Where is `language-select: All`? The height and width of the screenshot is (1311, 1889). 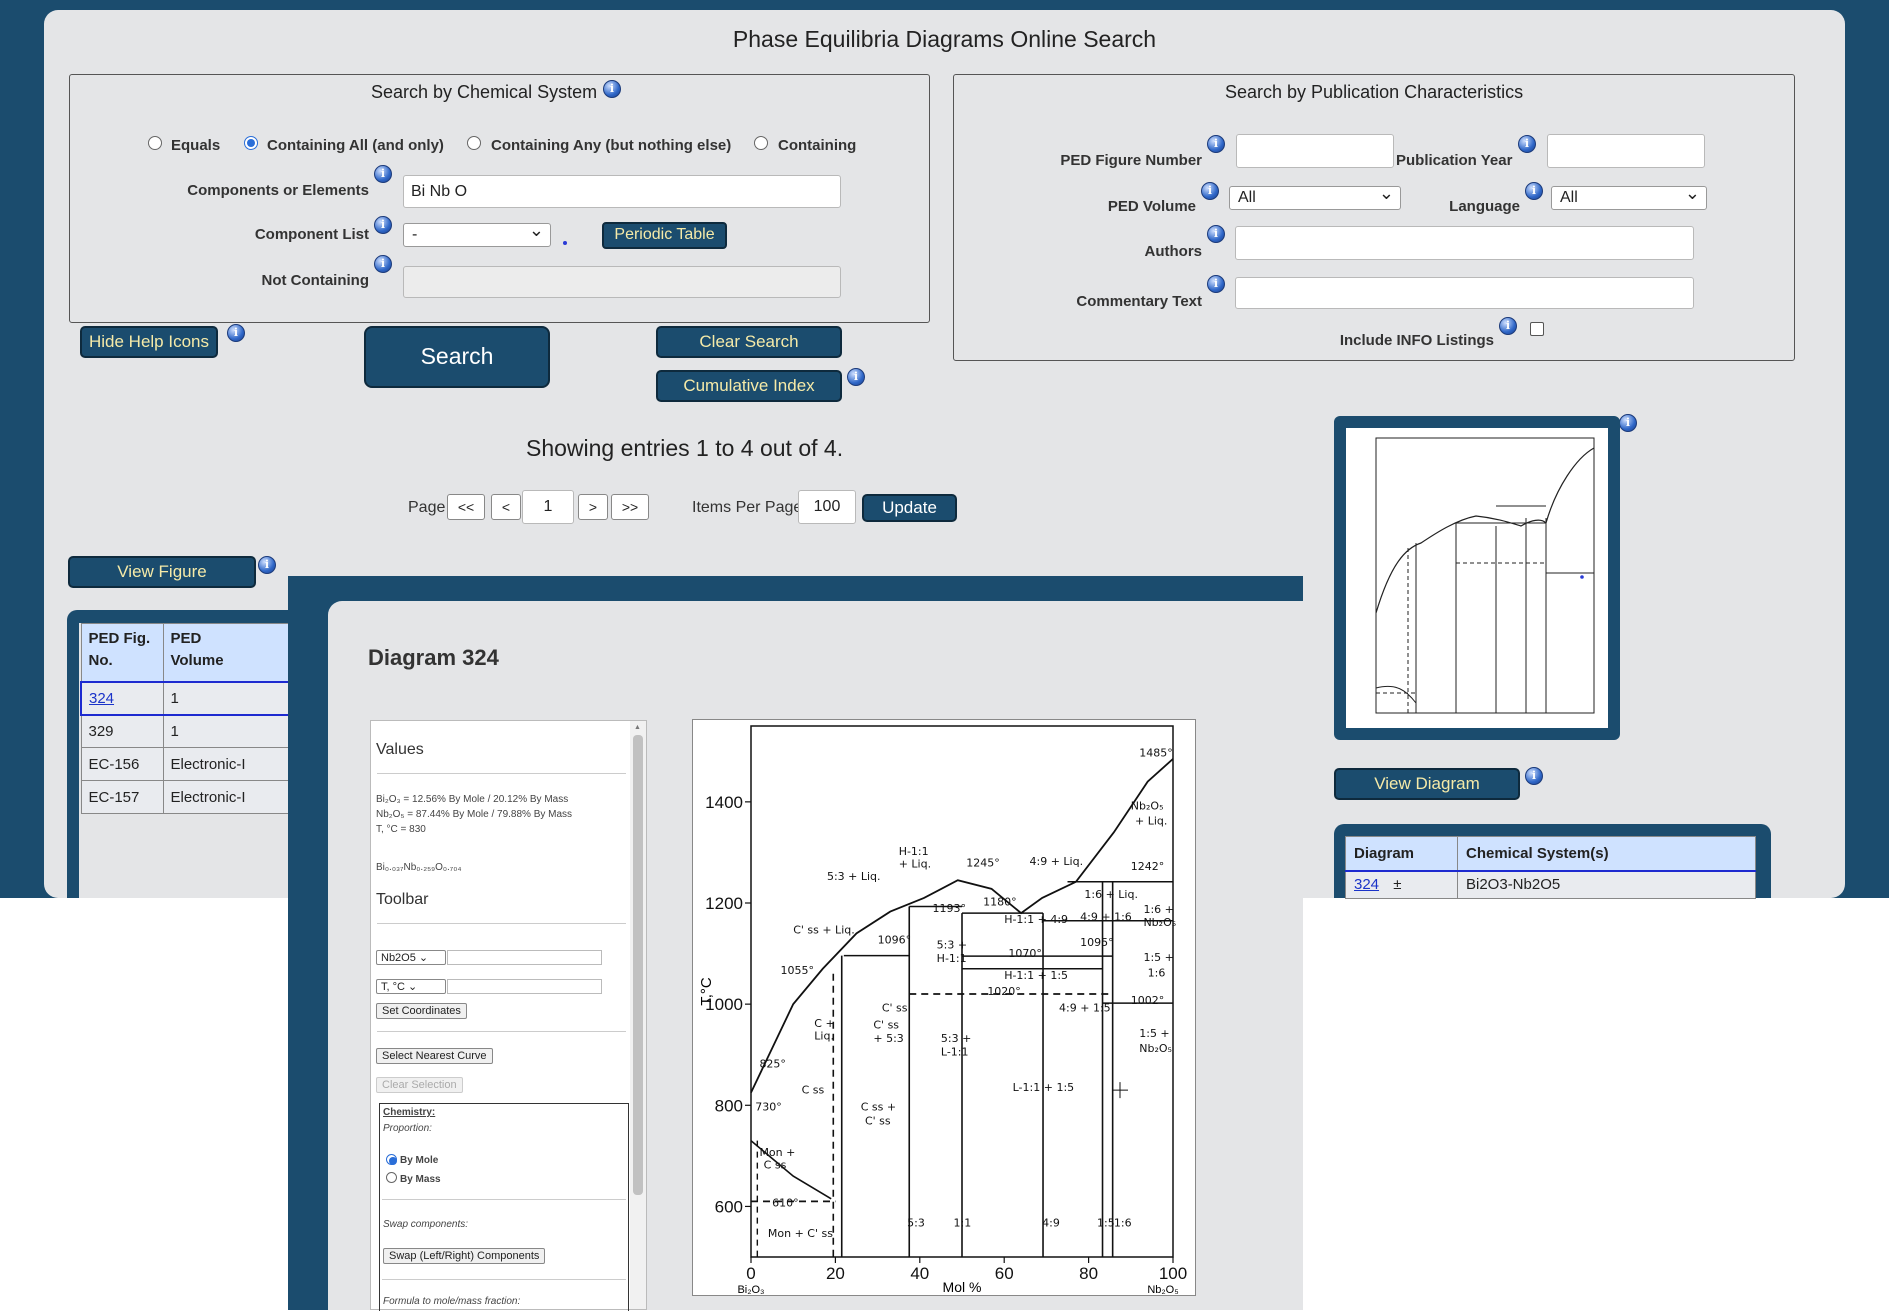
language-select: All is located at coordinates (1629, 196).